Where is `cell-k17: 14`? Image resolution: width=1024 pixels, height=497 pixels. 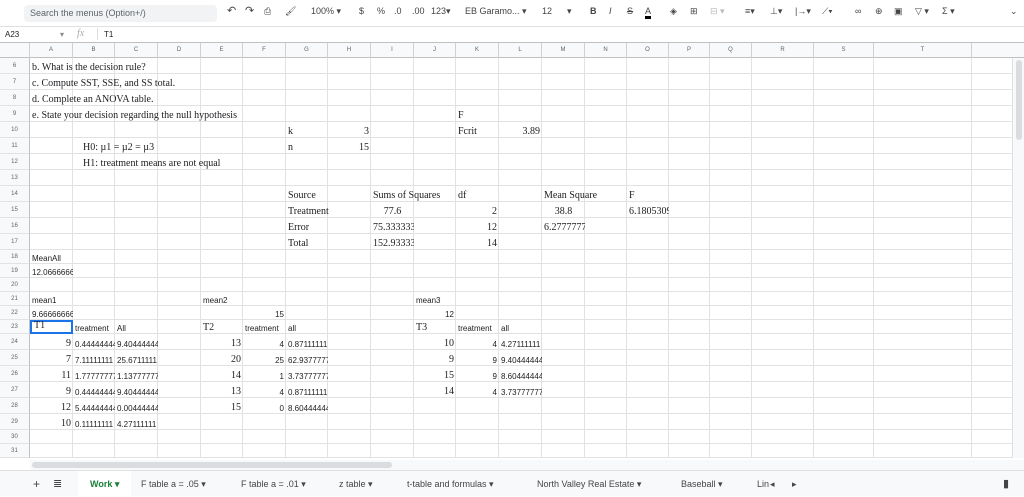 cell-k17: 14 is located at coordinates (477, 242).